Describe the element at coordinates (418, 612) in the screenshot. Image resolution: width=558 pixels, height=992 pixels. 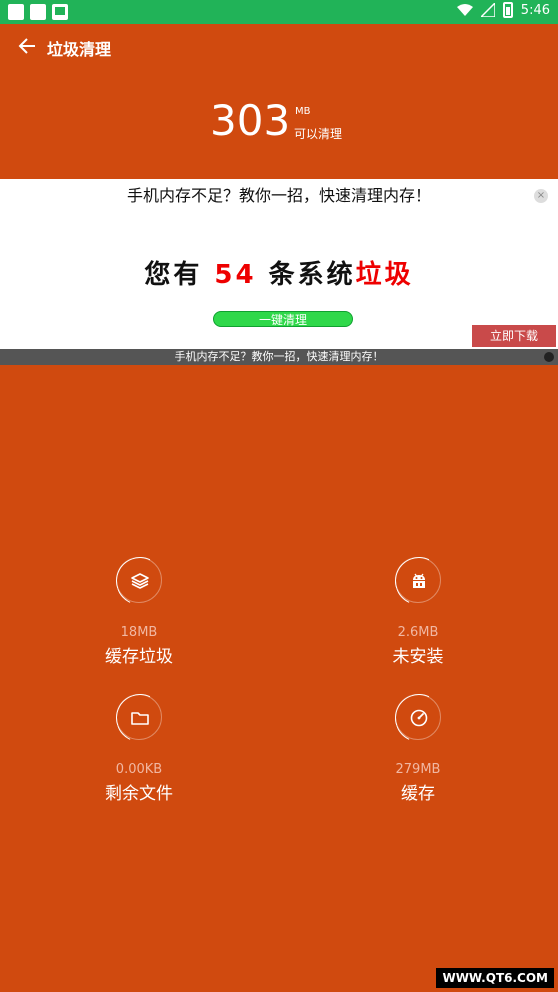
I see `category-uninstalled: 2.6MB 未安装` at that location.